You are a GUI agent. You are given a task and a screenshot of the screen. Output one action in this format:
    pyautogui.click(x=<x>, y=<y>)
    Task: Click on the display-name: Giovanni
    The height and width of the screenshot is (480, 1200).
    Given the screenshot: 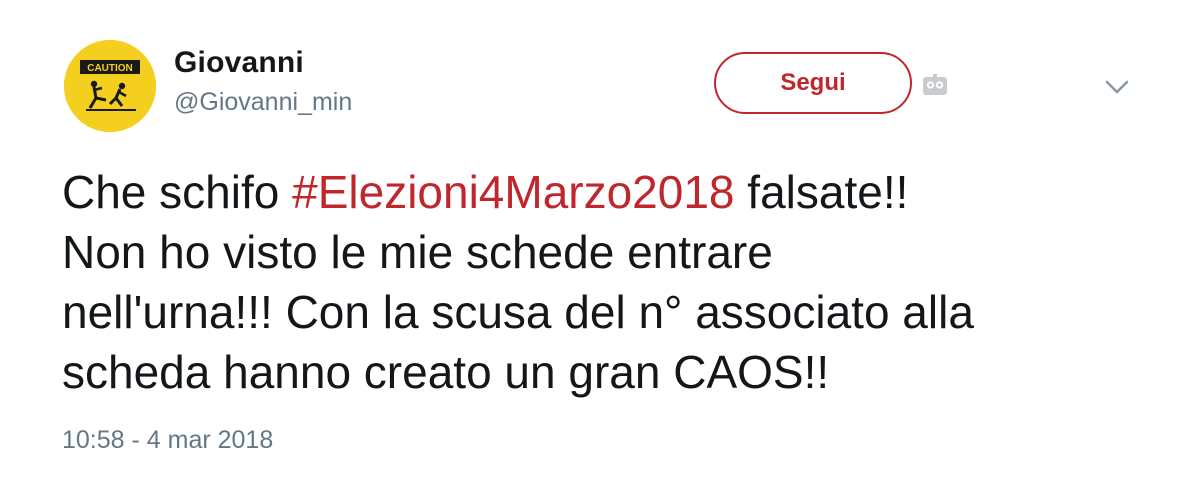 What is the action you would take?
    pyautogui.click(x=239, y=63)
    